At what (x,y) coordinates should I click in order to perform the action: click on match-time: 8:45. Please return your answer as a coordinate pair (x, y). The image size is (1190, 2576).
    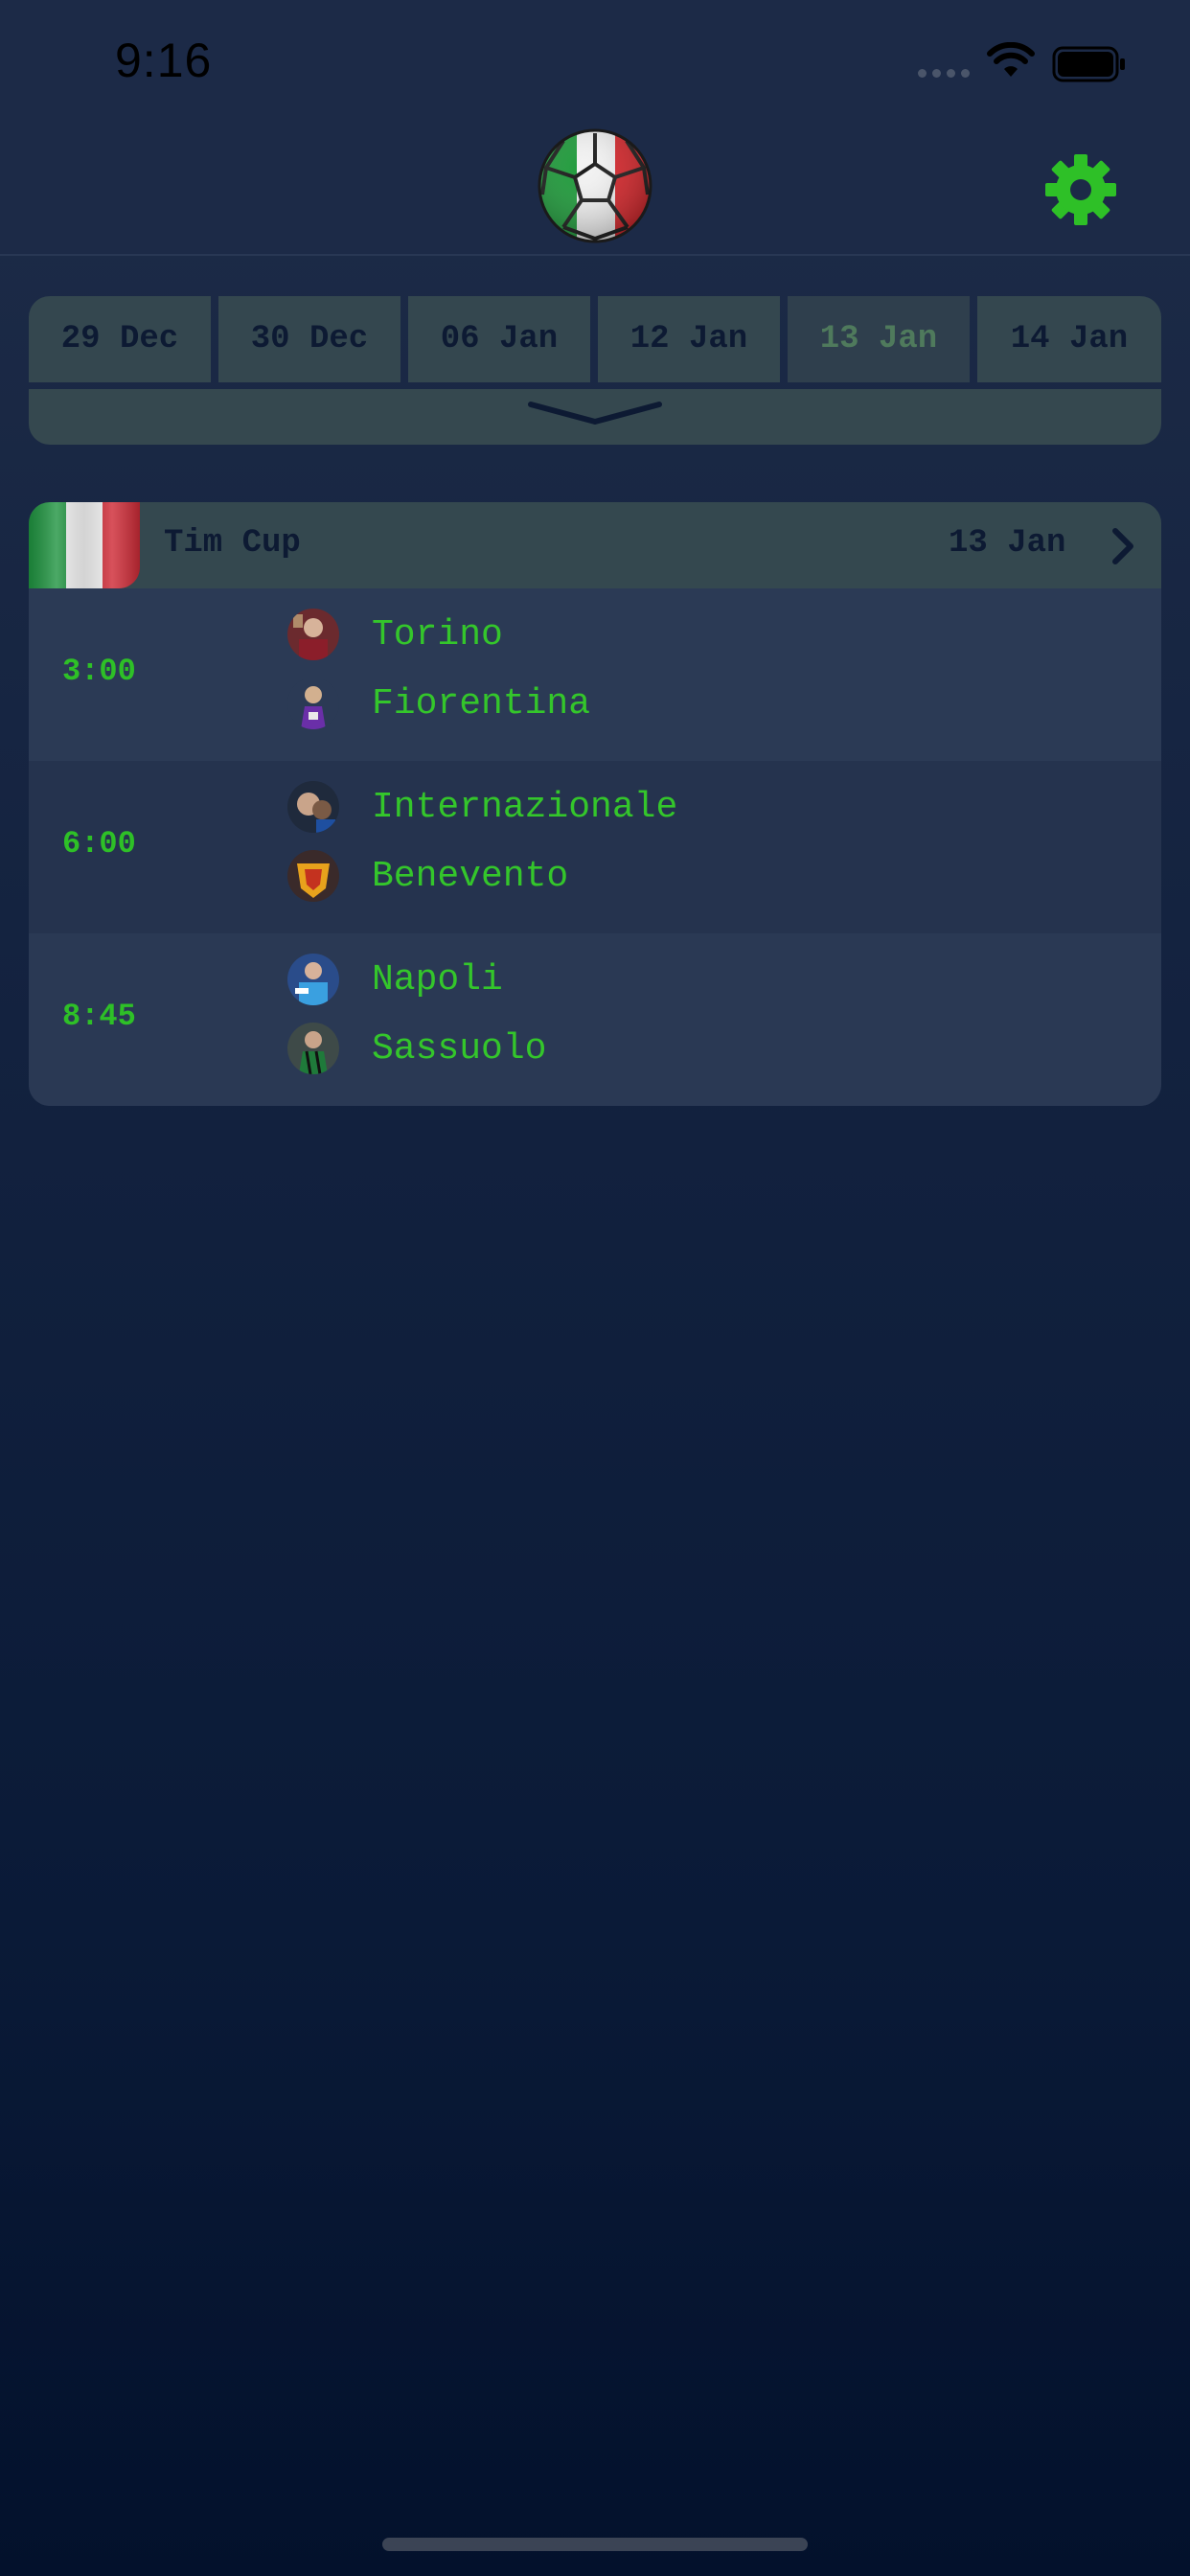
    Looking at the image, I should click on (99, 1016).